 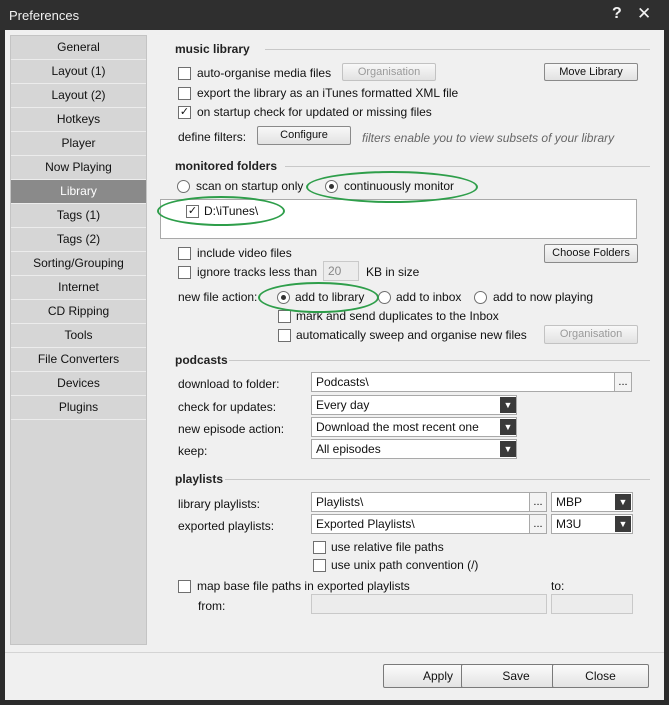 I want to click on ignore-tracks-checkbox, so click(x=184, y=272).